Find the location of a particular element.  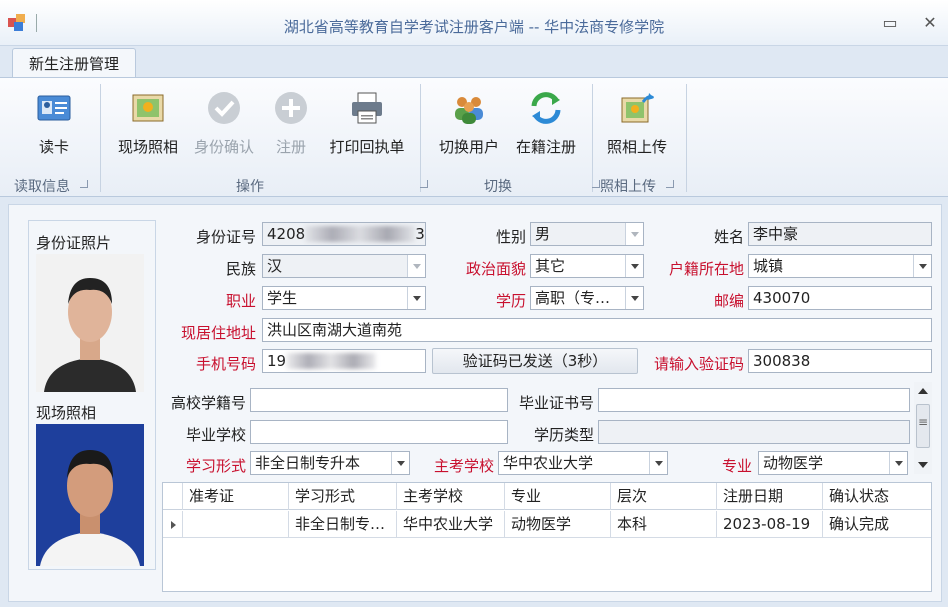

phone-field: 19 is located at coordinates (344, 361).